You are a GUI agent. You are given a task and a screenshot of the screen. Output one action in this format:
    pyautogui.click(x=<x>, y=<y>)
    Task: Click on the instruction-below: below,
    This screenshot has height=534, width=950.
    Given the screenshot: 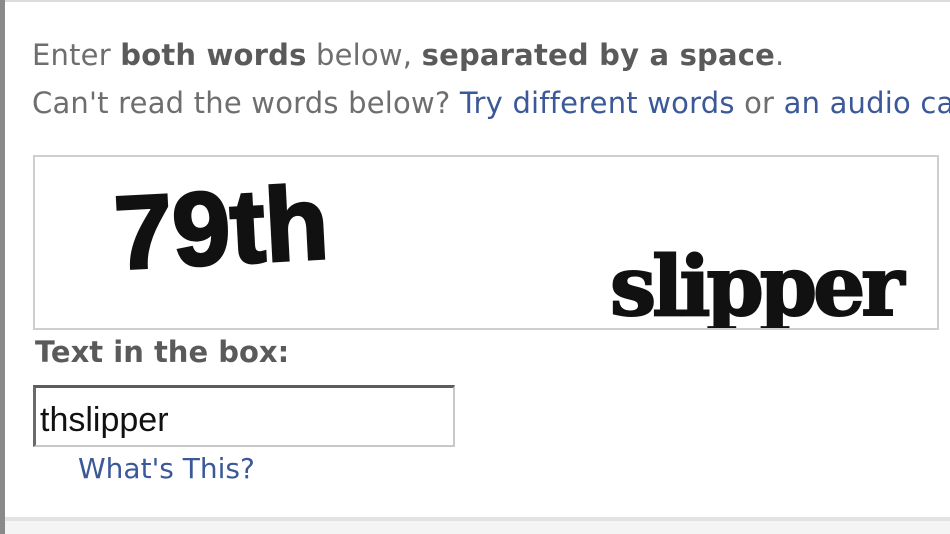 What is the action you would take?
    pyautogui.click(x=364, y=55)
    